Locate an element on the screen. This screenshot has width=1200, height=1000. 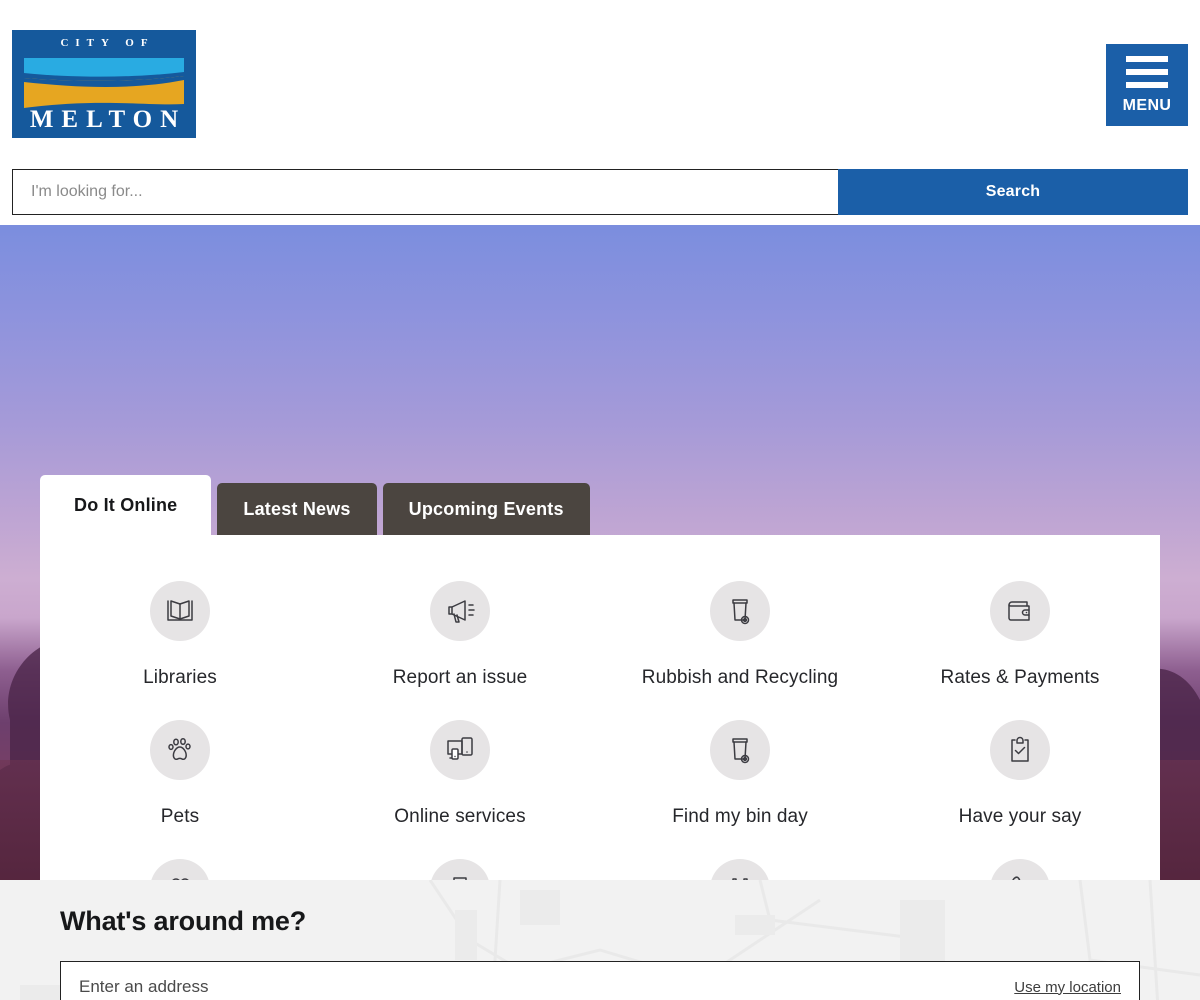
logo-city-of-text: CITY OF is located at coordinates (107, 43).